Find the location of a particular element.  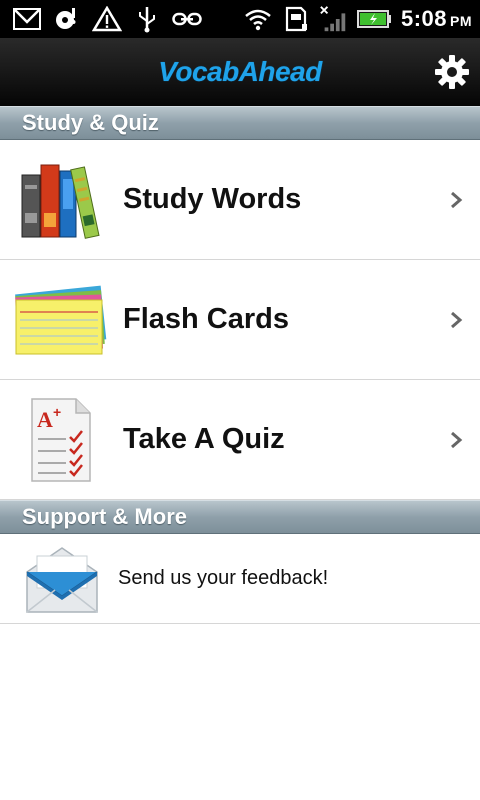

clock-time: 5:08 is located at coordinates (423, 18).